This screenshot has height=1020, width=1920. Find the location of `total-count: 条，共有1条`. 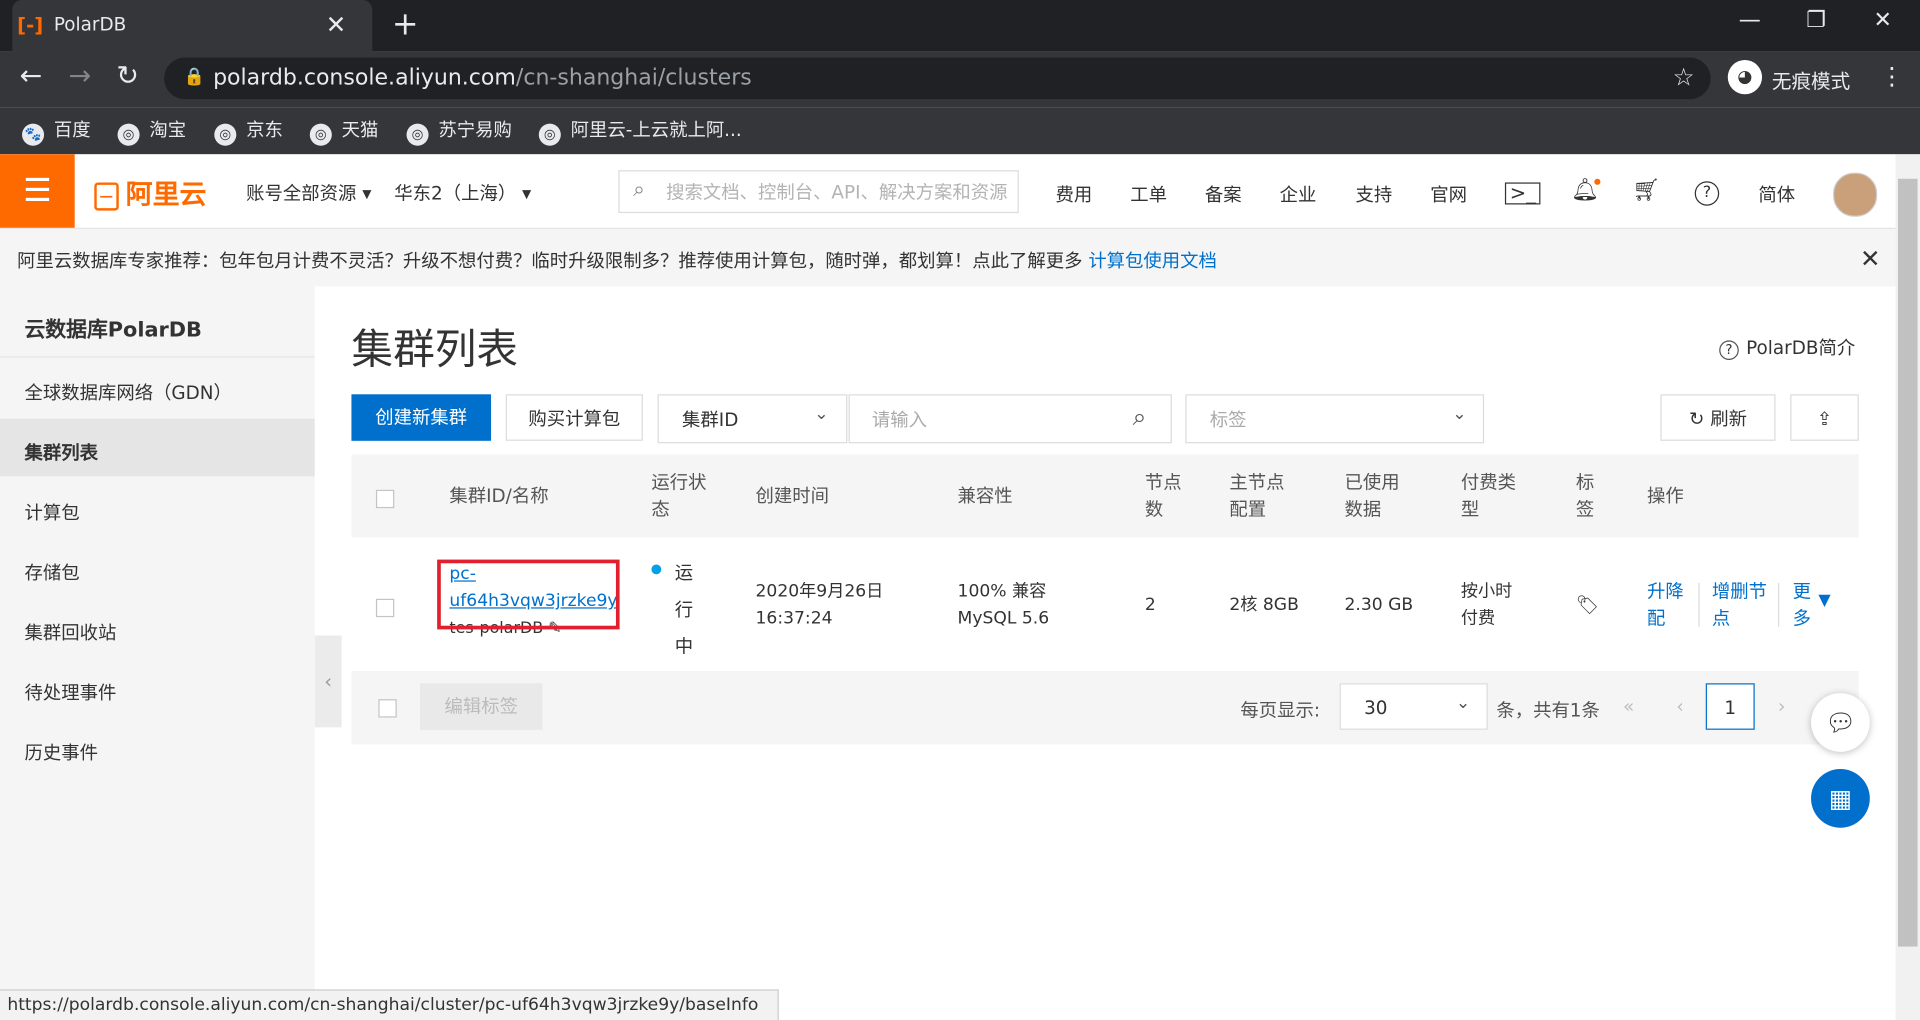

total-count: 条，共有1条 is located at coordinates (1548, 710).